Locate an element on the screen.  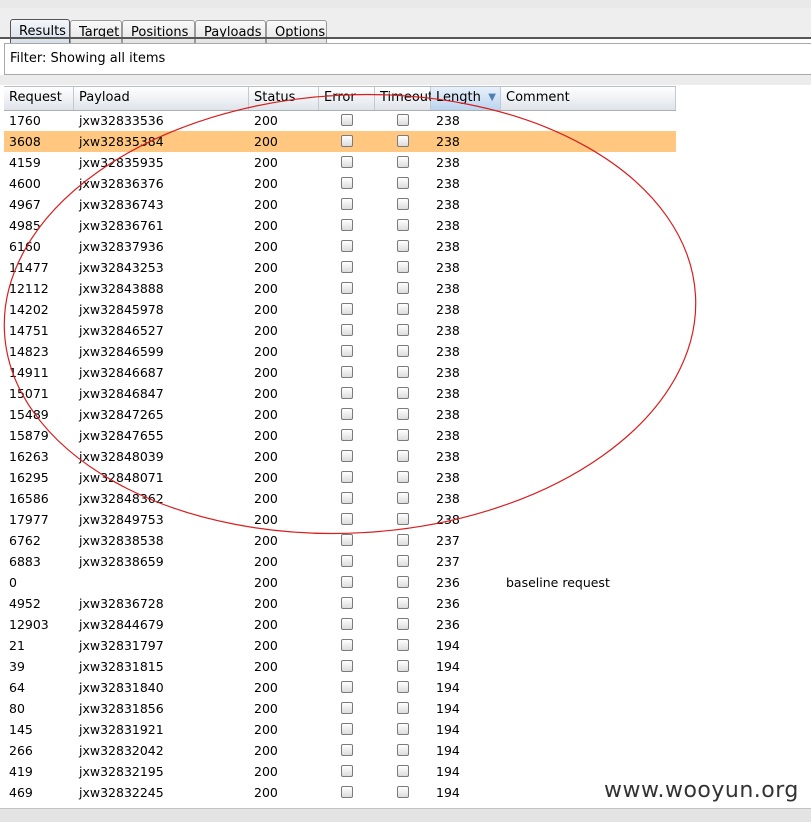
table-row: 3608 jxw32835384 200 238 is located at coordinates (340, 141).